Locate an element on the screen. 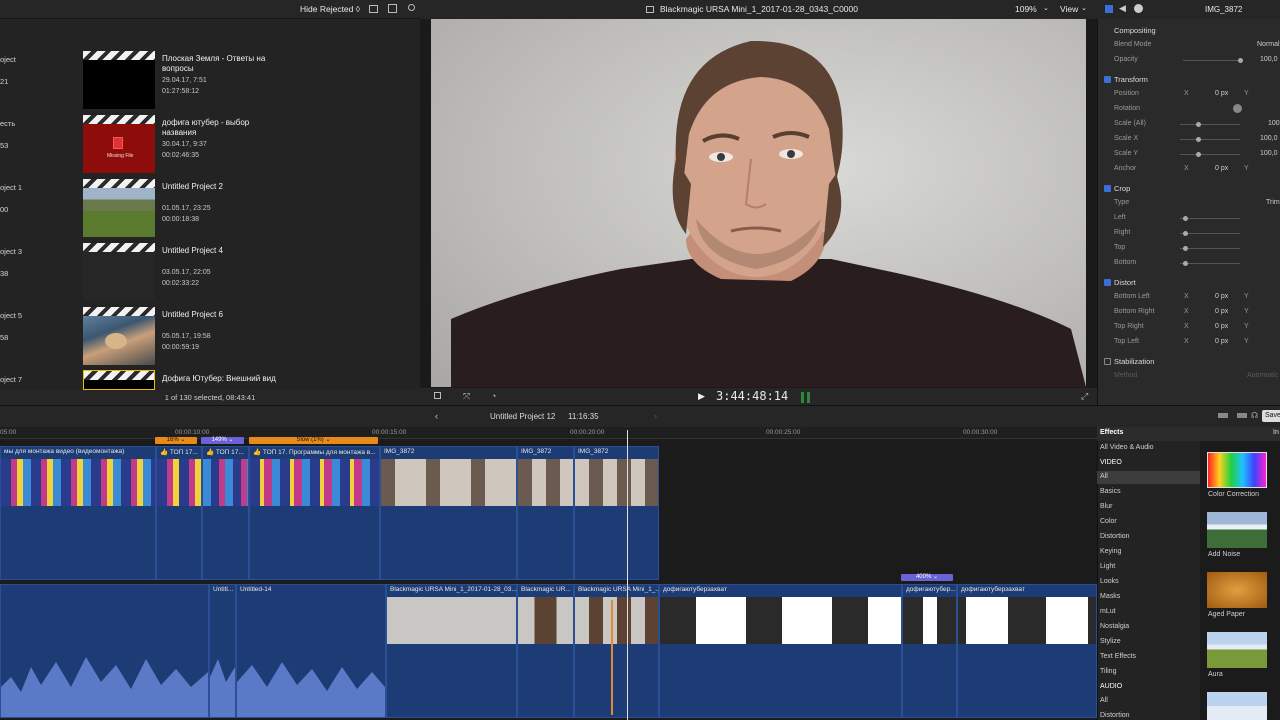  play-icon: ▶ is located at coordinates (701, 396).